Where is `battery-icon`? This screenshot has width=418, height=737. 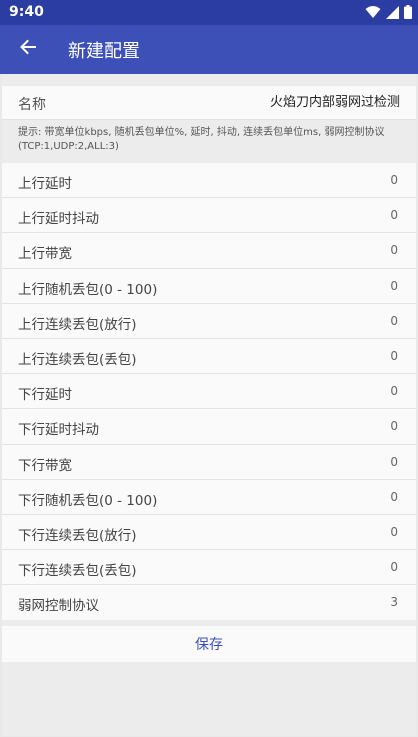 battery-icon is located at coordinates (408, 13).